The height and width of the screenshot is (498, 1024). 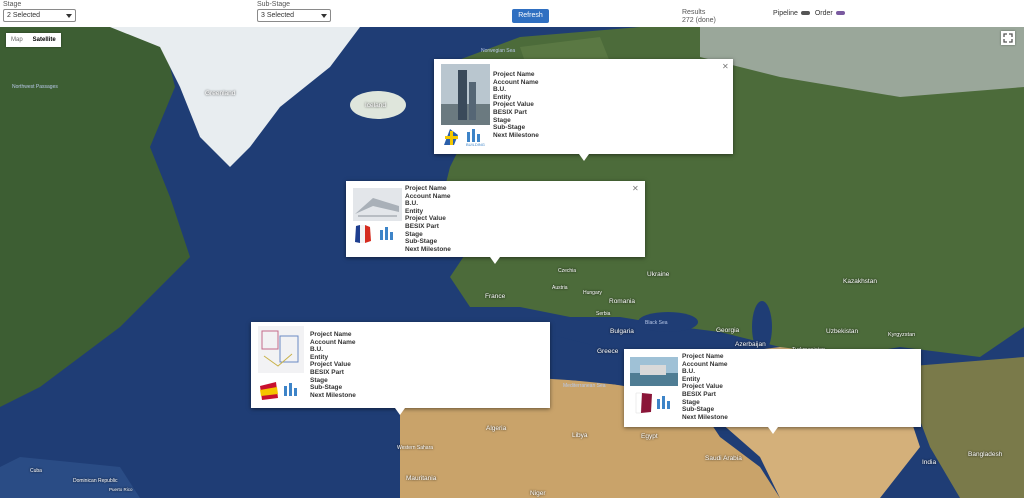 I want to click on place-label: Western Sahara, so click(x=415, y=448).